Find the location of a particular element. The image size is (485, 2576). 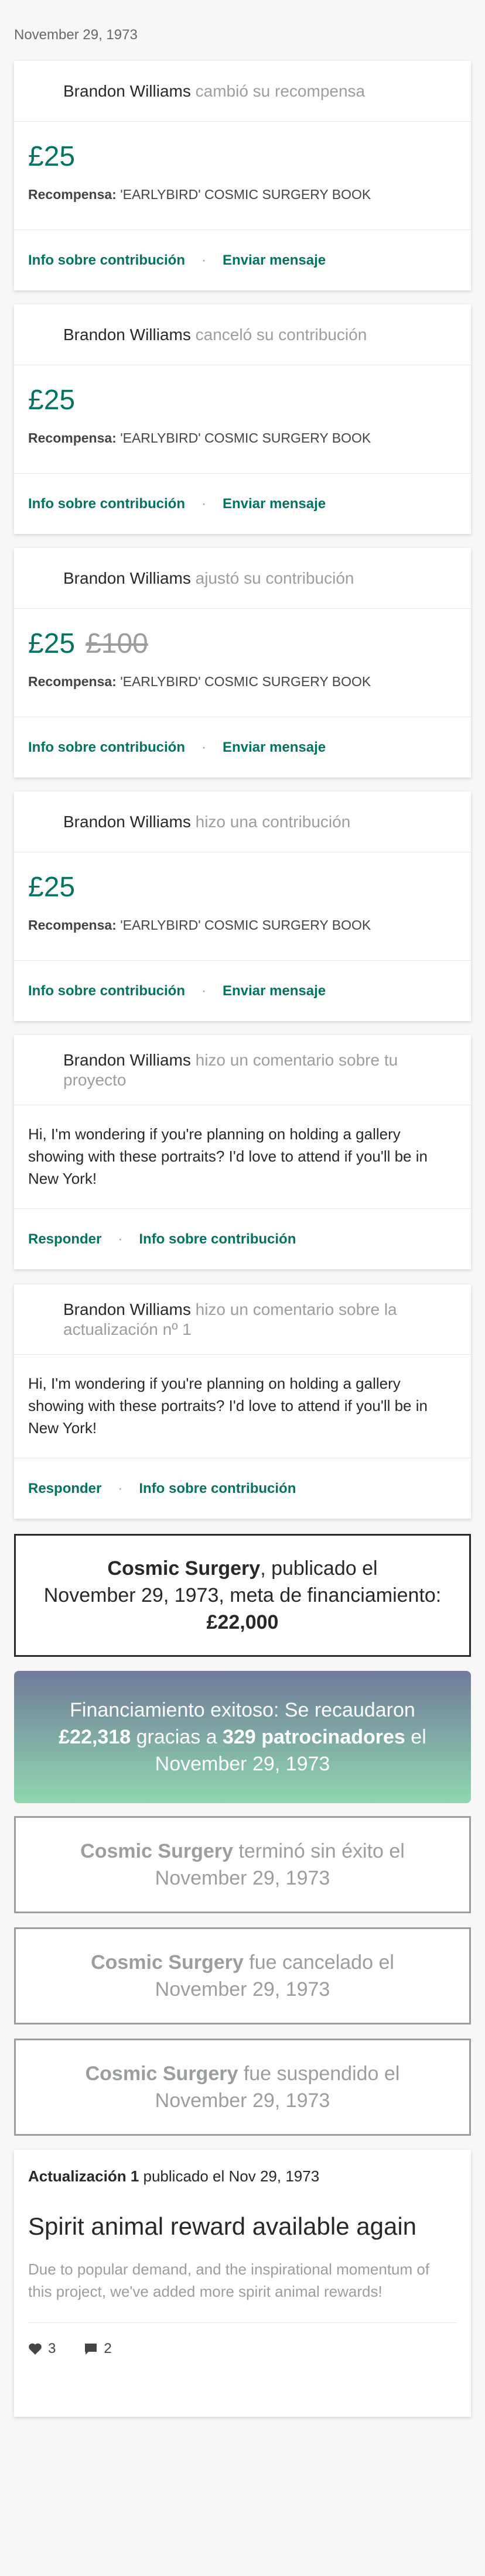

backers-count: 329 patrocinadores is located at coordinates (314, 1737).